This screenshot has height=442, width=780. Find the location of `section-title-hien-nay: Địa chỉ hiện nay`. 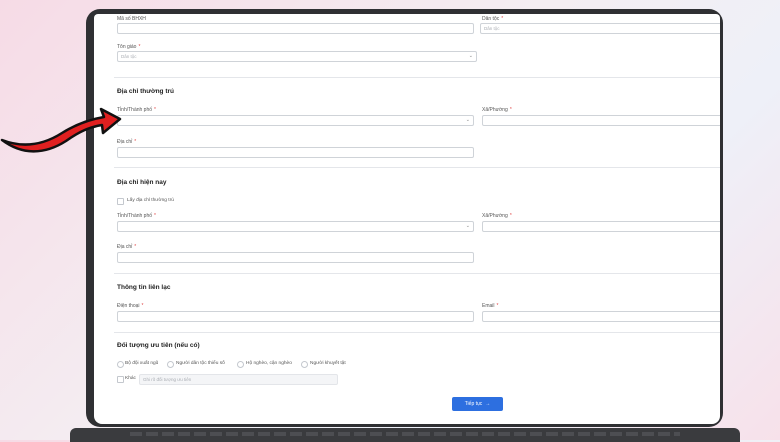

section-title-hien-nay: Địa chỉ hiện nay is located at coordinates (142, 182).